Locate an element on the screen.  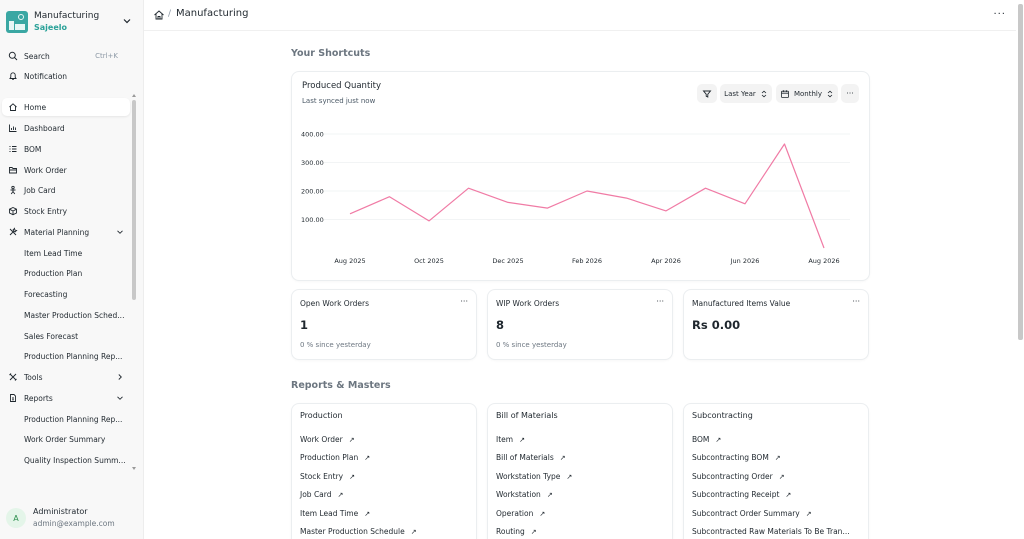
sidebar-item-label: Material Planning is located at coordinates (57, 232).